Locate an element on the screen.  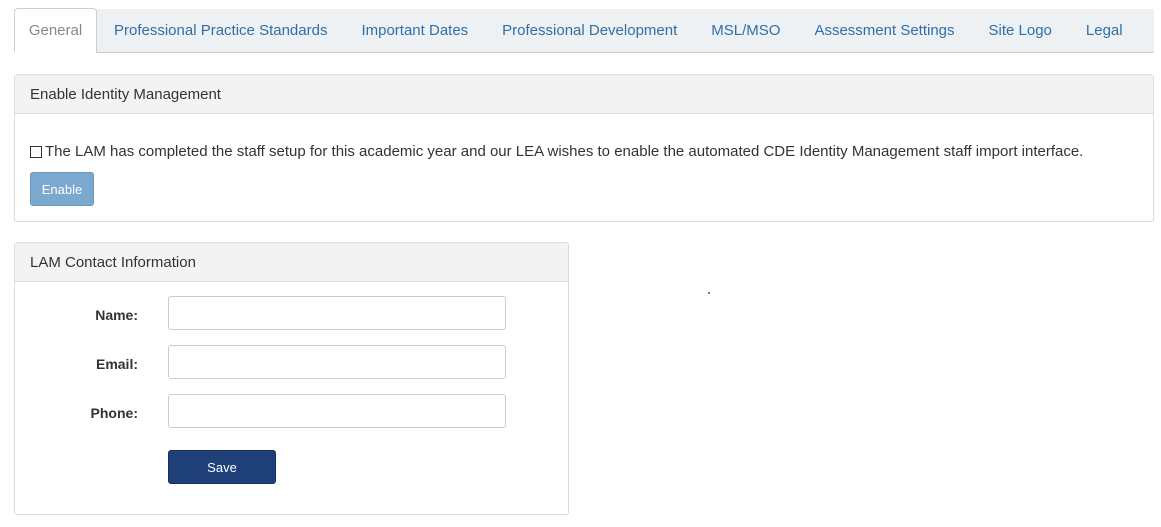
contact-panel-title: LAM Contact Information is located at coordinates (291, 262).